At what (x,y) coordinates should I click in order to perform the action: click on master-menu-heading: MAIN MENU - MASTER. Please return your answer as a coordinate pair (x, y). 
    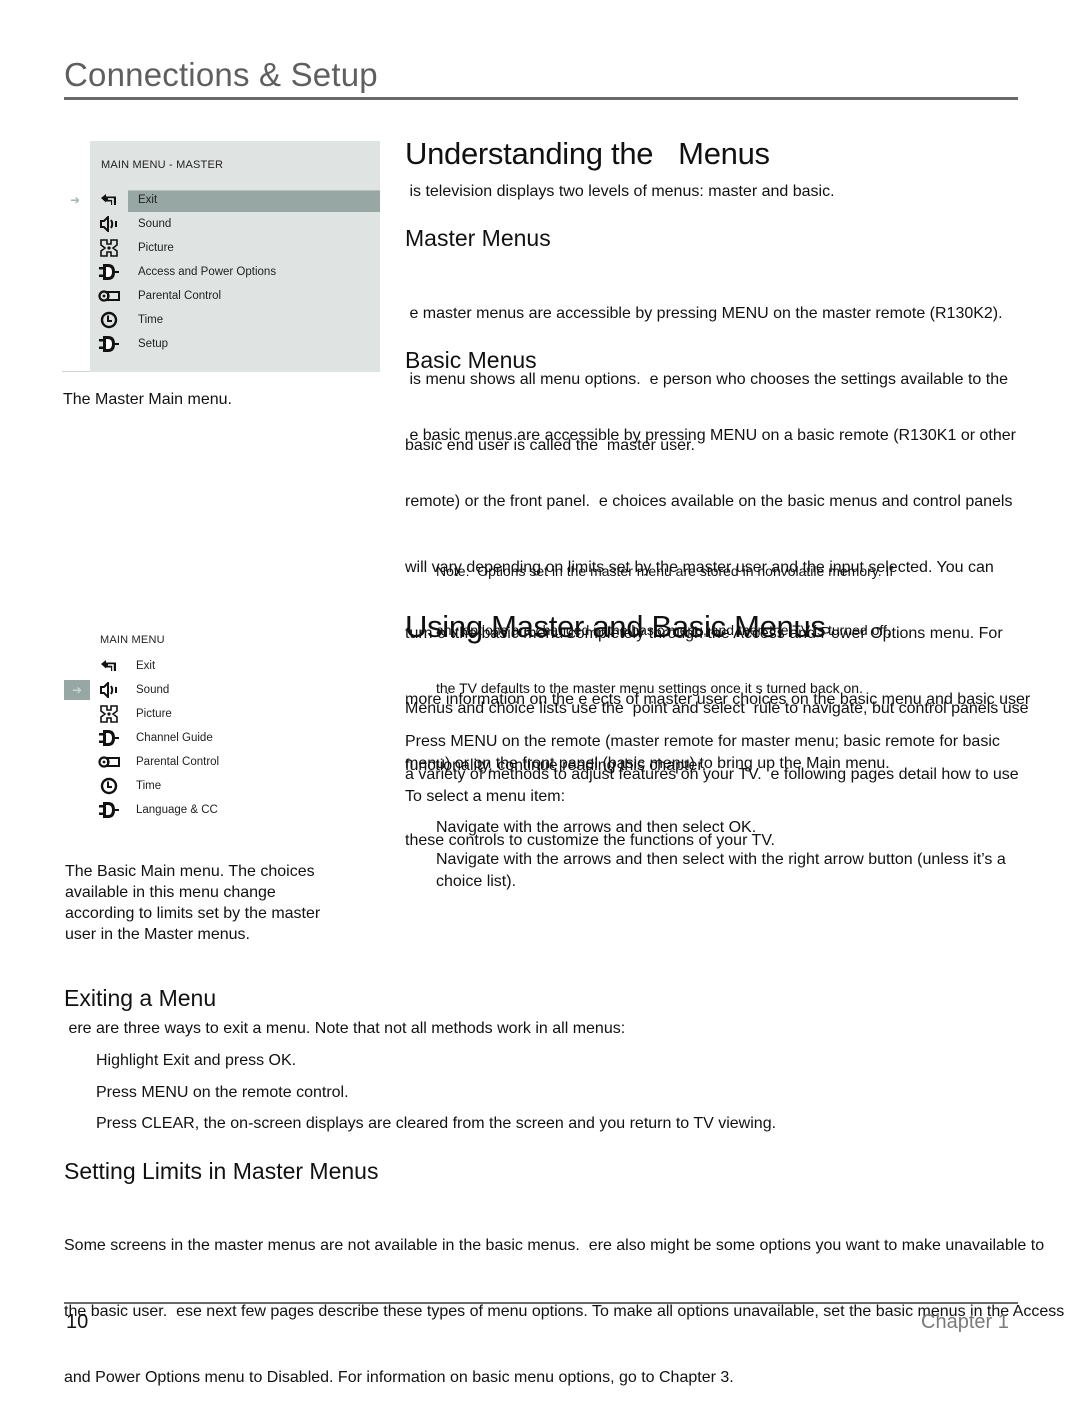
    Looking at the image, I should click on (162, 165).